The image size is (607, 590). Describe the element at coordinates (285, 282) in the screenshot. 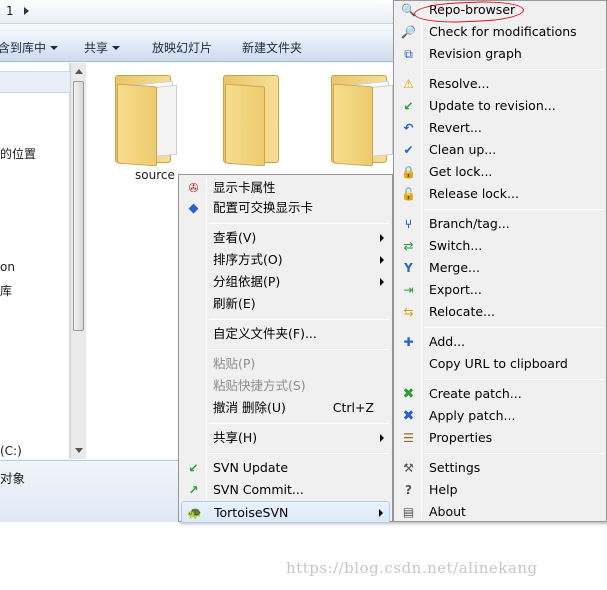

I see `menu-item-group-by: 分组依据(P)` at that location.